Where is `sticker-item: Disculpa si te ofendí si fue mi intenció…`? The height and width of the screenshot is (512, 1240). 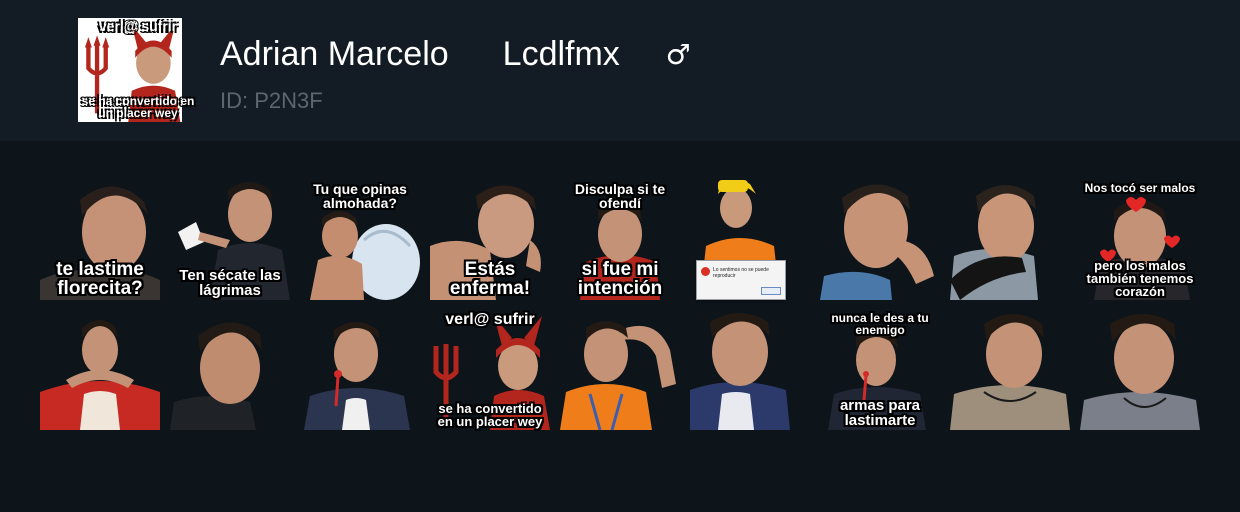 sticker-item: Disculpa si te ofendí si fue mi intenció… is located at coordinates (620, 240).